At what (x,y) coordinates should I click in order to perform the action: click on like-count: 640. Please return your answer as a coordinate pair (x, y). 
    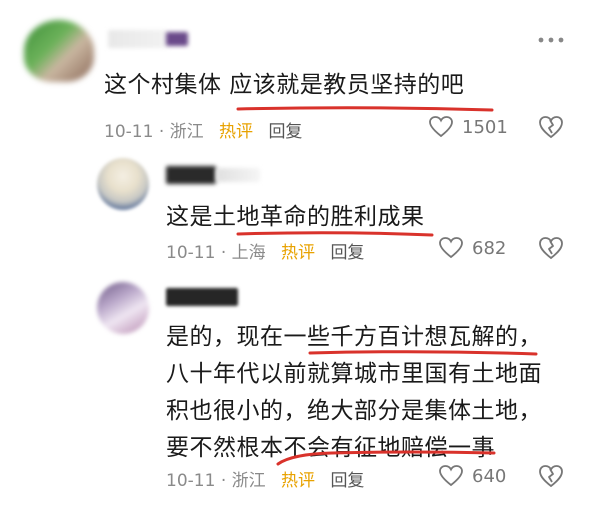
    Looking at the image, I should click on (489, 476).